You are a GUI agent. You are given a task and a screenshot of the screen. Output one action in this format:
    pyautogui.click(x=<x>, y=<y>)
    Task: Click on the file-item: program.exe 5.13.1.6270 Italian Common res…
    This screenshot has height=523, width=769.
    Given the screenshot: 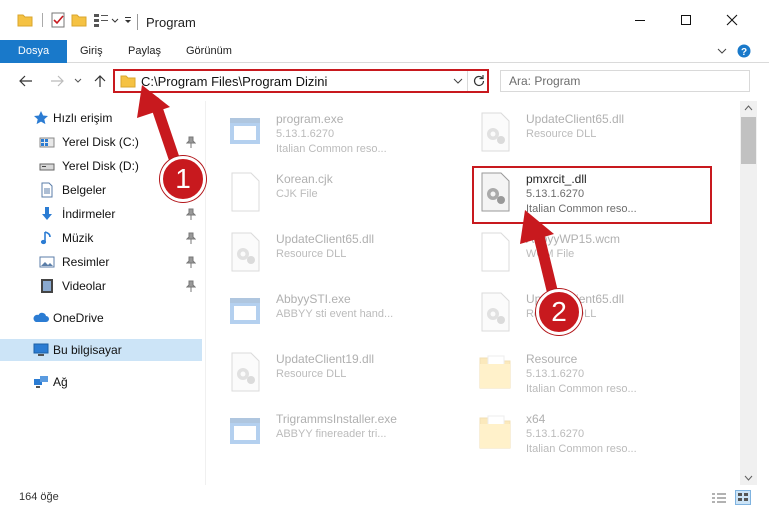 What is the action you would take?
    pyautogui.click(x=331, y=132)
    